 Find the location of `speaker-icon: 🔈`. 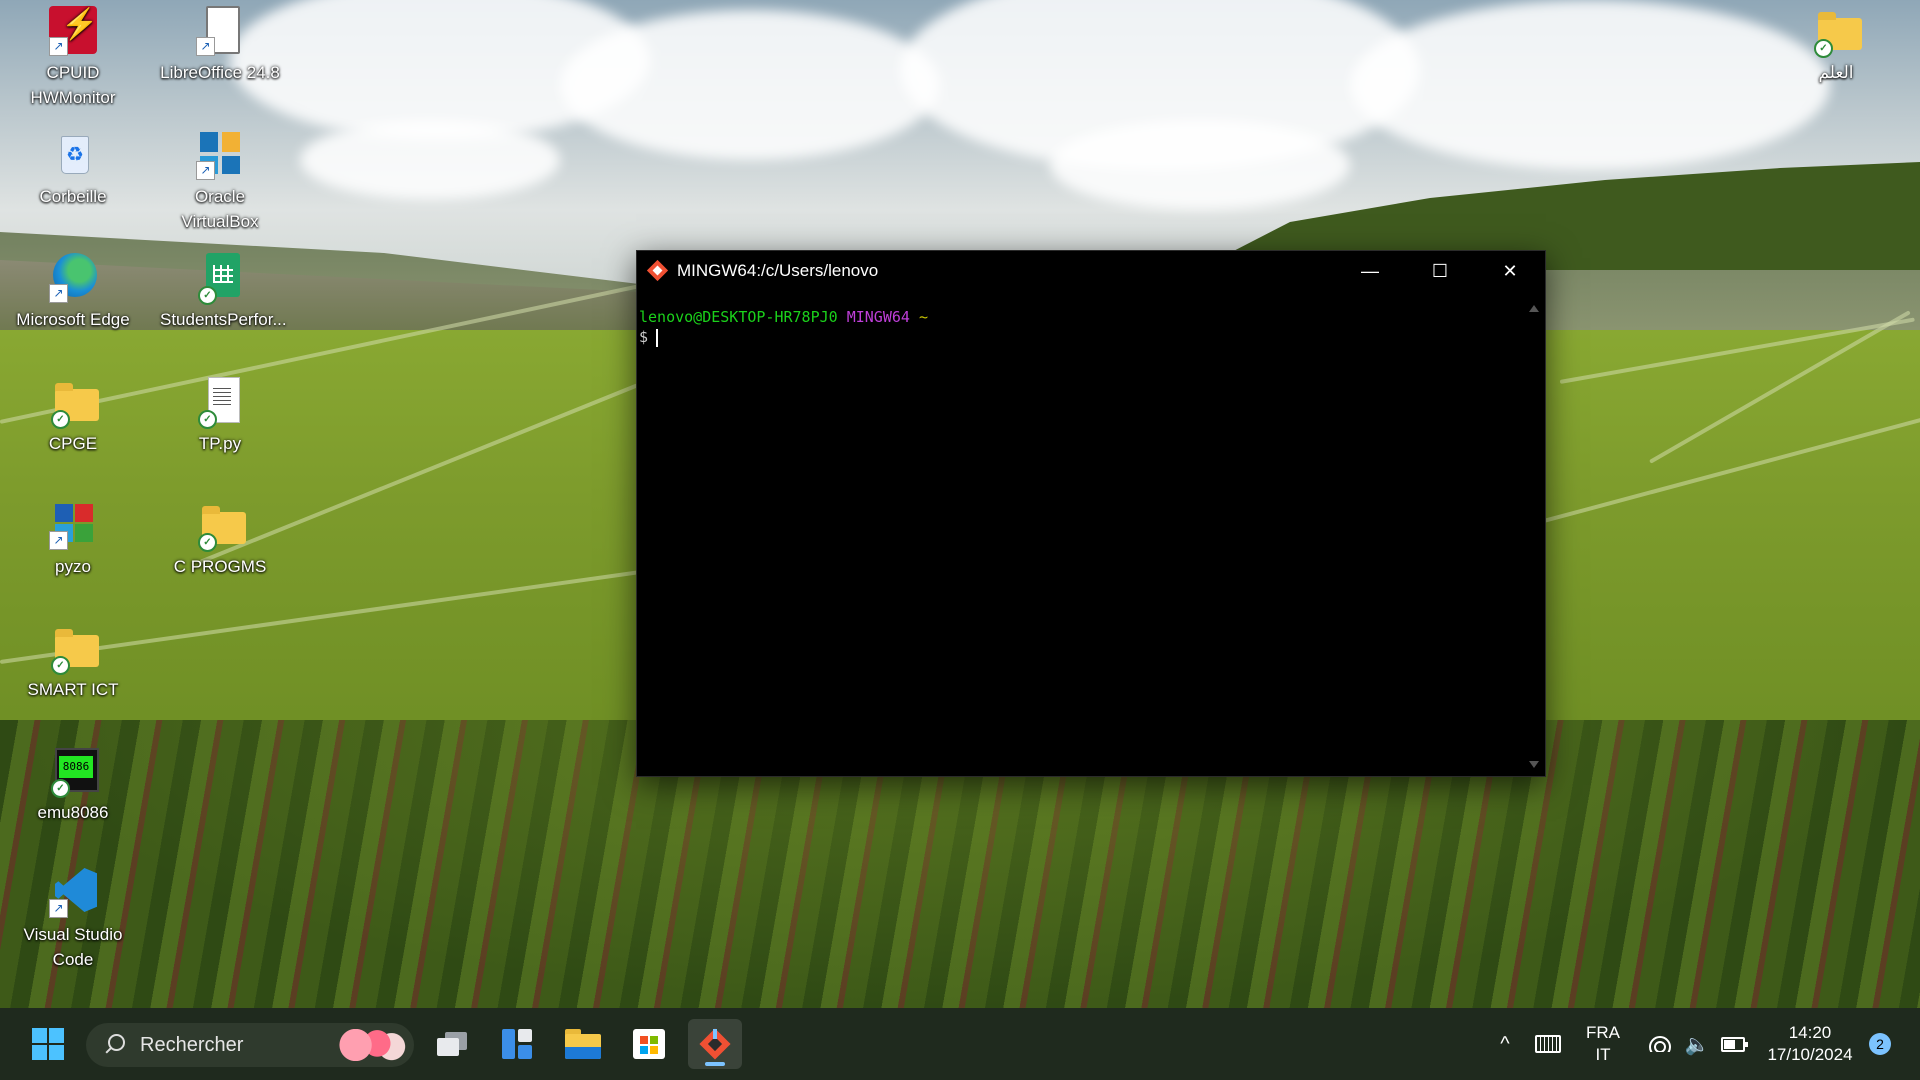

speaker-icon: 🔈 is located at coordinates (1697, 1044).